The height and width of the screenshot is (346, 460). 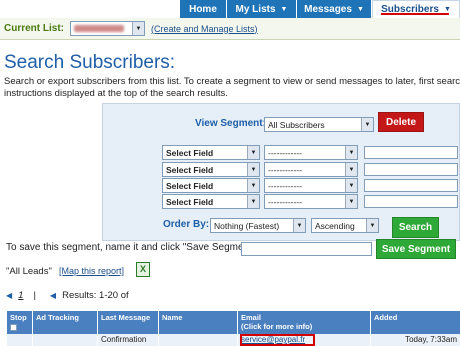 I want to click on select-all-checkbox, so click(x=13, y=327).